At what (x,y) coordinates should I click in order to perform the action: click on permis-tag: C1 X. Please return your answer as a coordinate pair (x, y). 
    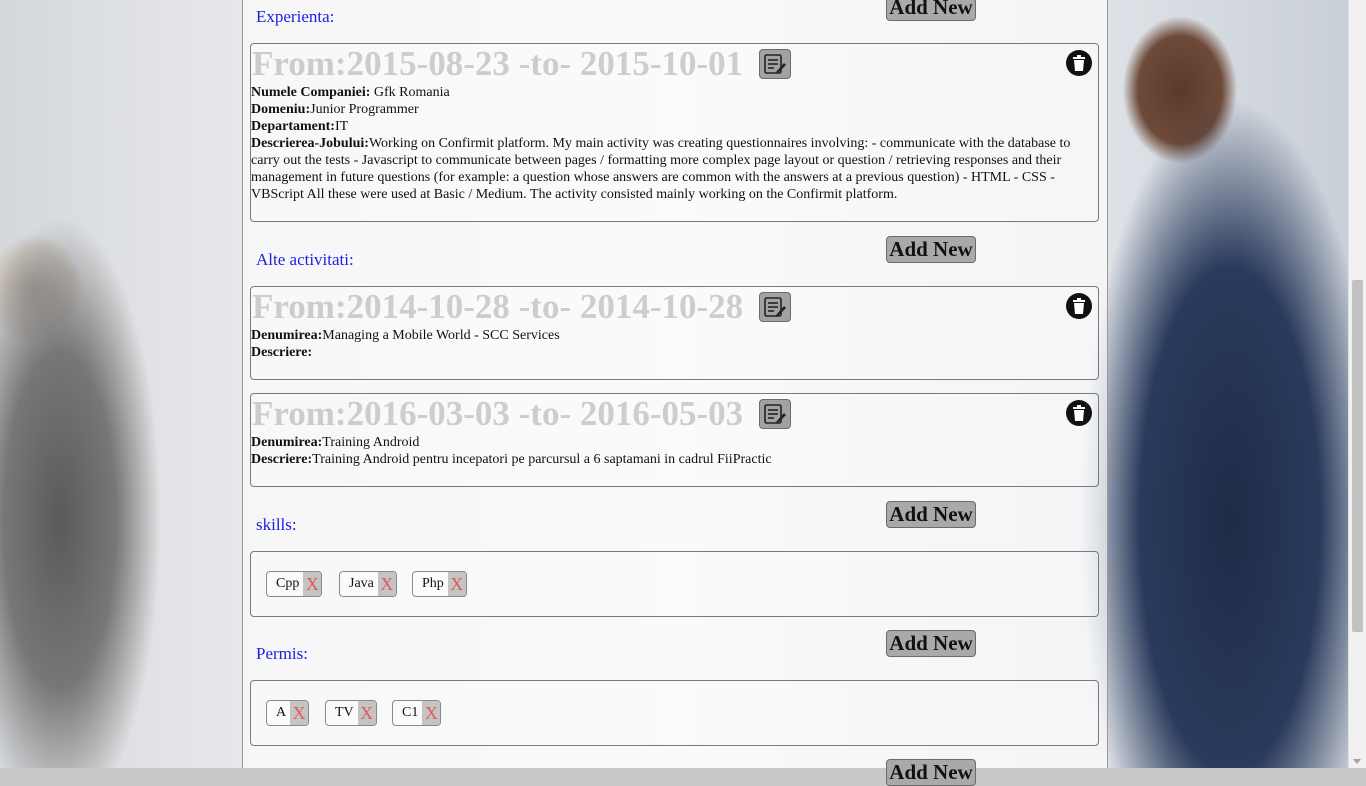
    Looking at the image, I should click on (417, 713).